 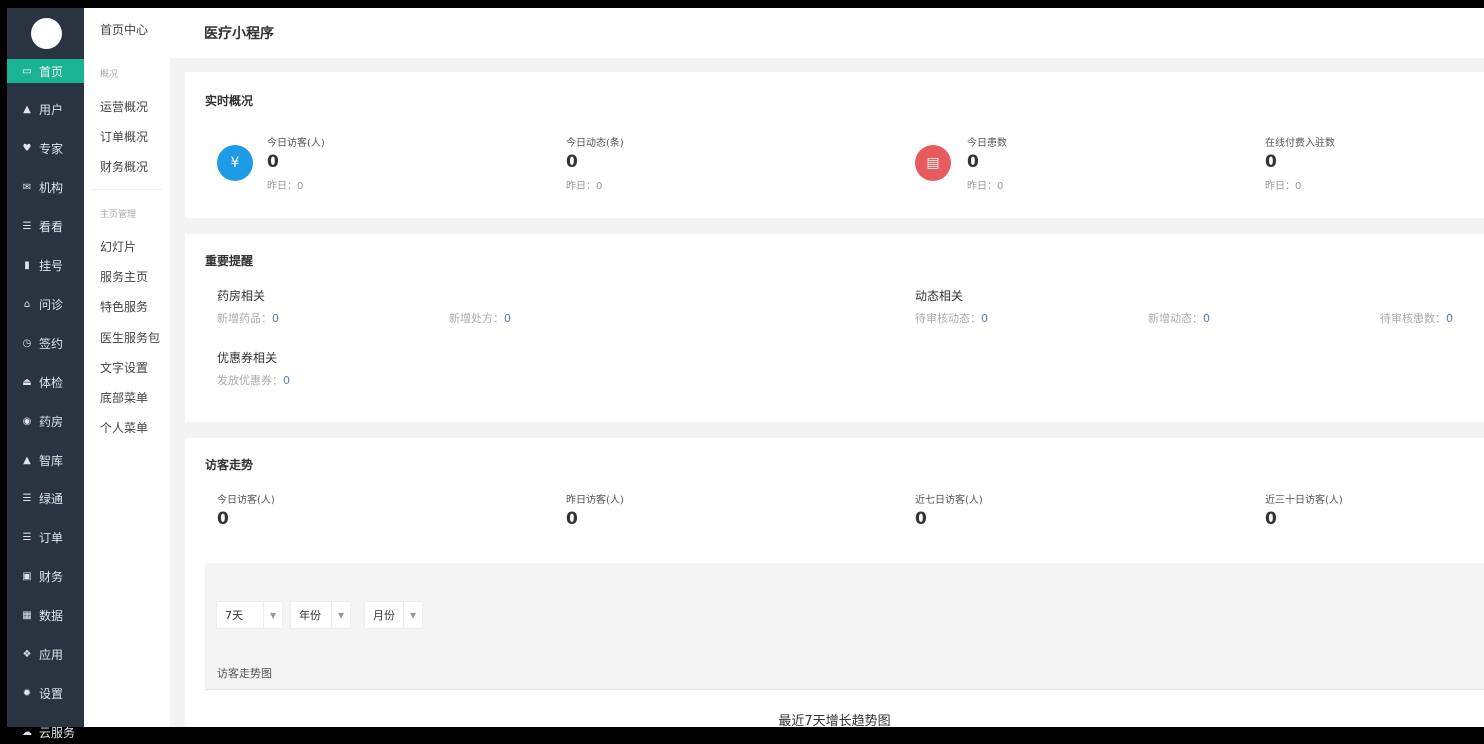 I want to click on sidebar-item-label: 专家, so click(x=51, y=149).